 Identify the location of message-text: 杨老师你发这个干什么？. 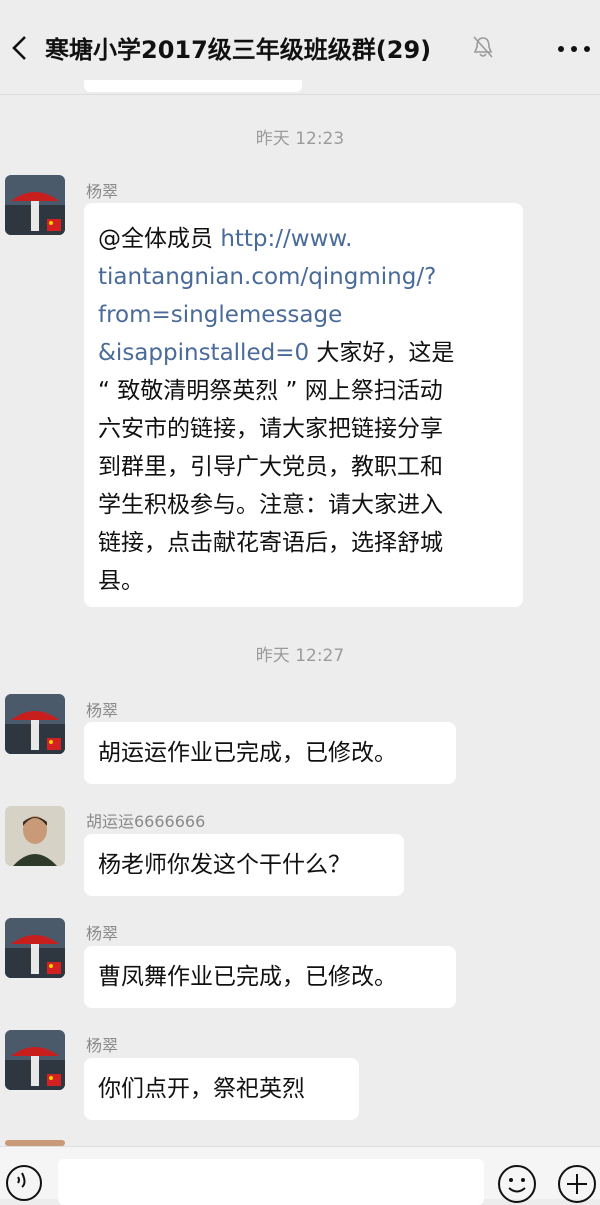
(224, 865).